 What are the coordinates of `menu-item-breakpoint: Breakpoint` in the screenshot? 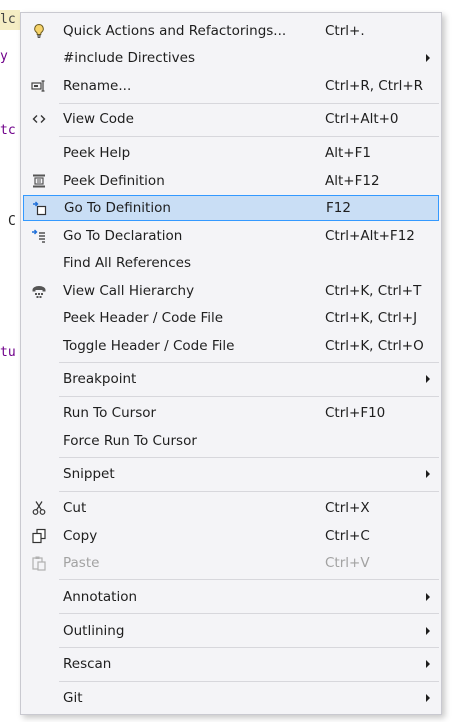 It's located at (231, 379).